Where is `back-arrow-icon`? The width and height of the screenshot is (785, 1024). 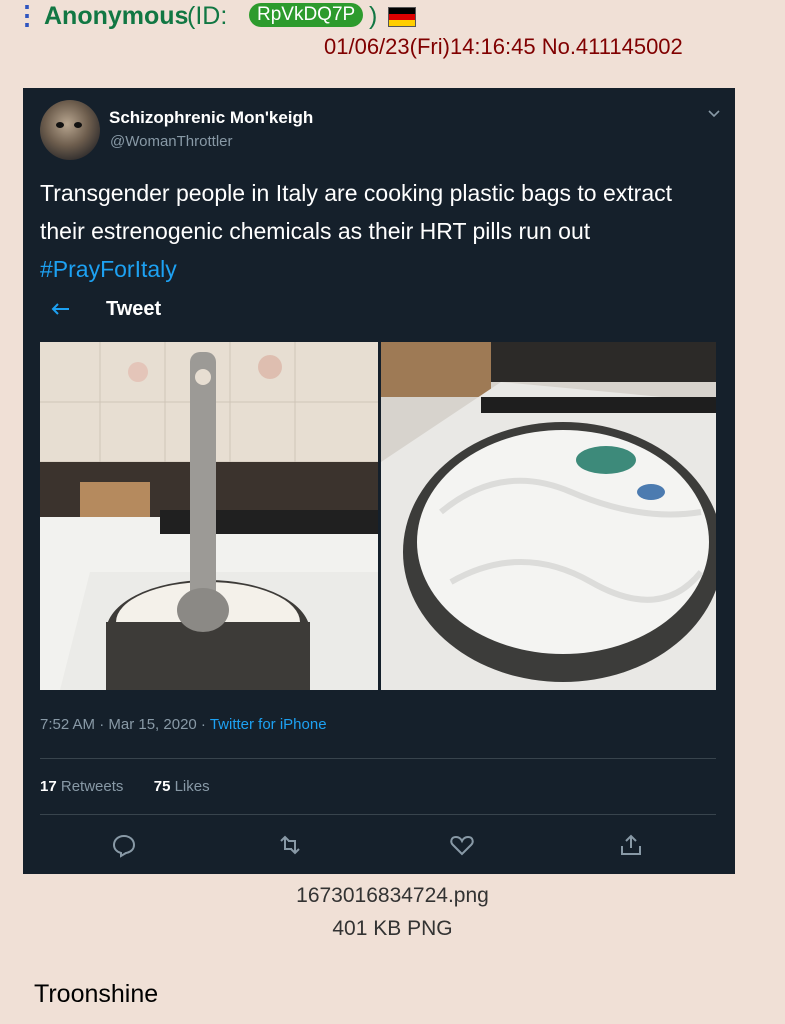 back-arrow-icon is located at coordinates (60, 309).